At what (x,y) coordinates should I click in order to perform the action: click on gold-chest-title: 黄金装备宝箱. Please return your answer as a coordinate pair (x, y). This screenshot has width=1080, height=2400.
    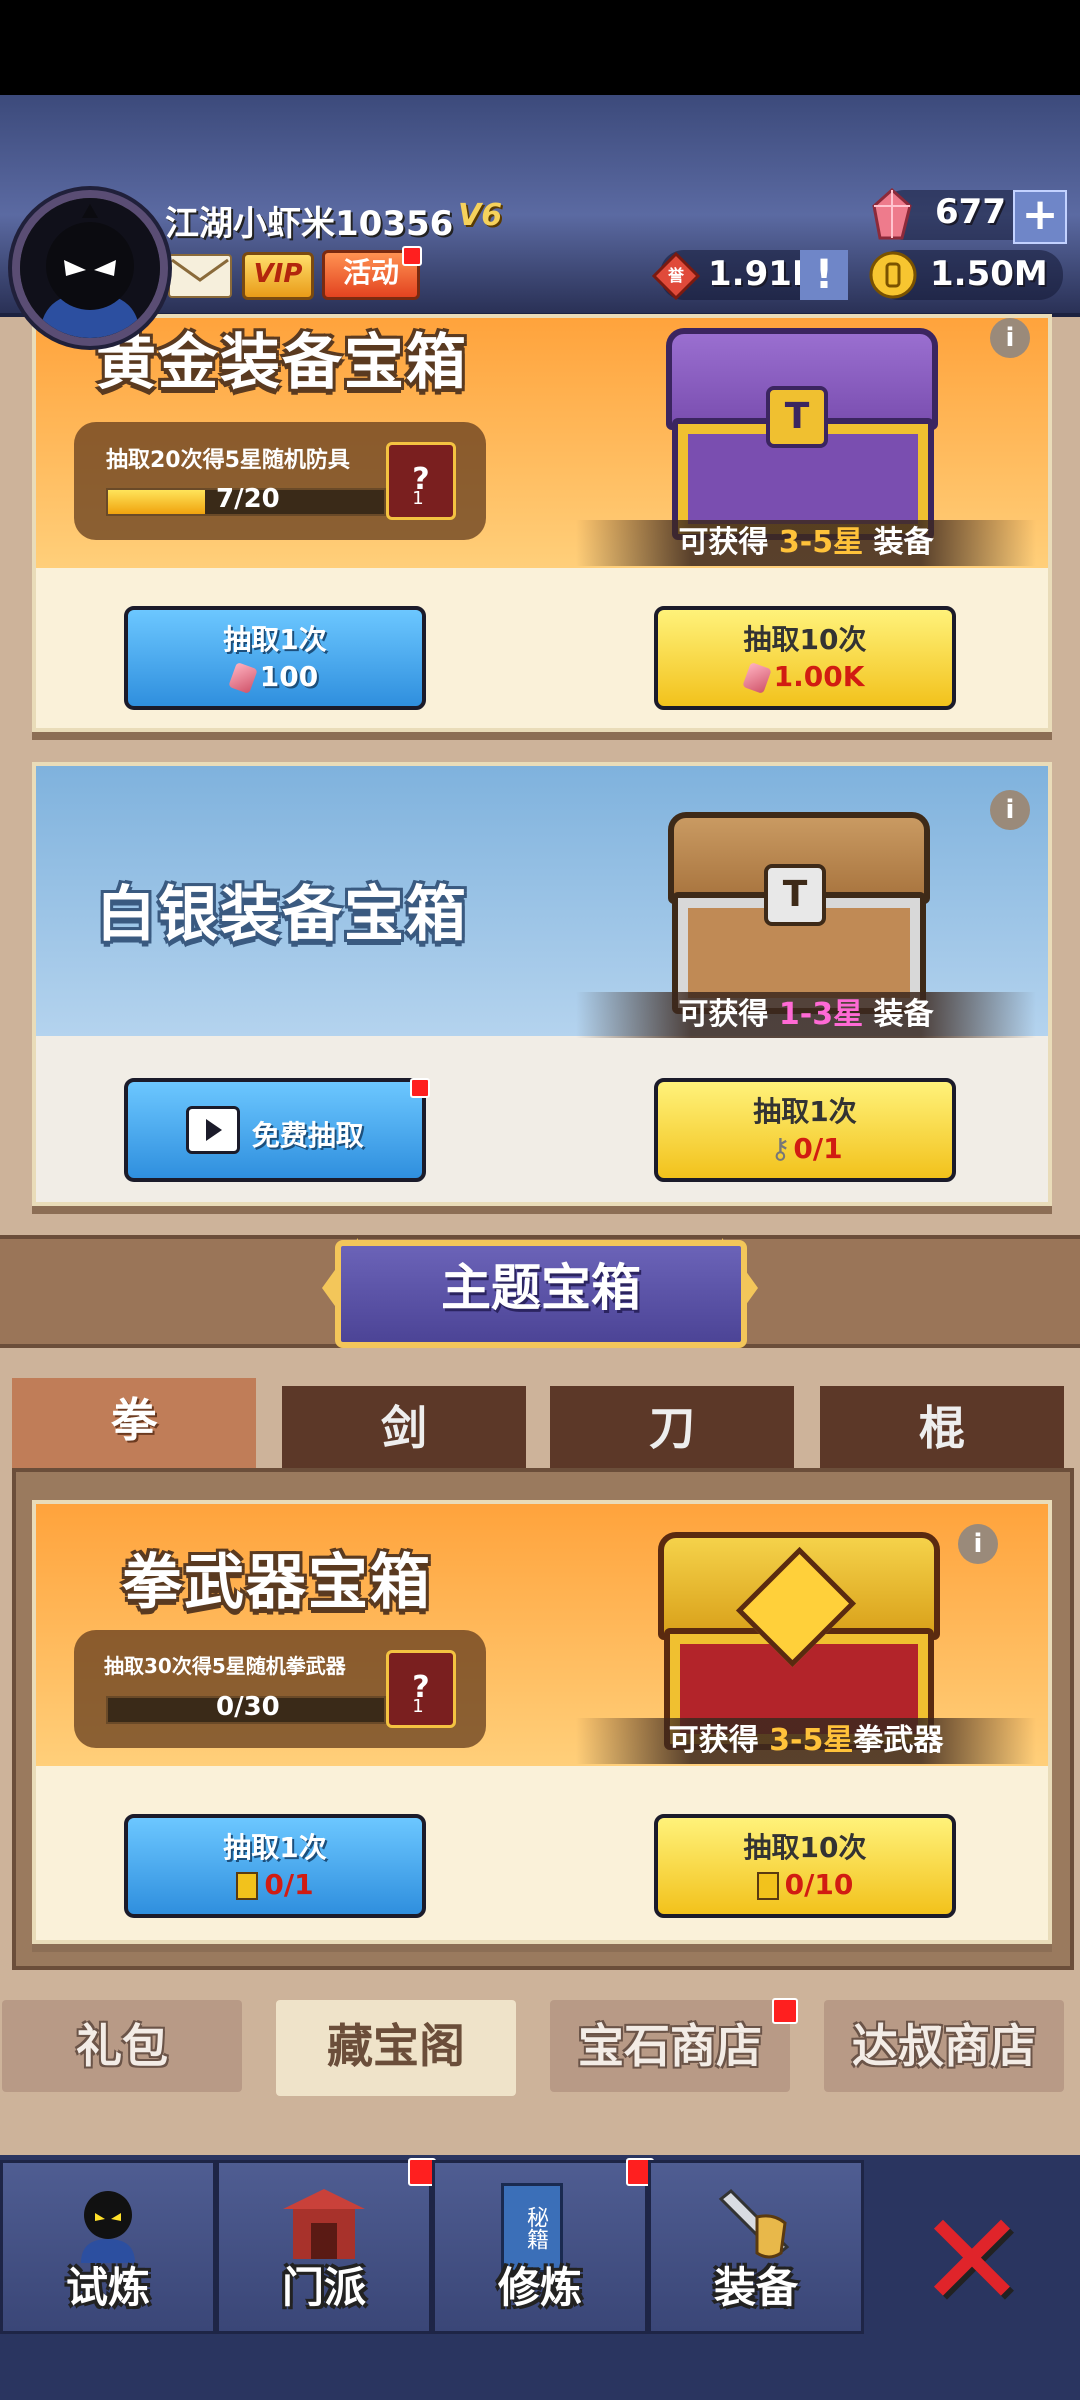
    Looking at the image, I should click on (282, 363).